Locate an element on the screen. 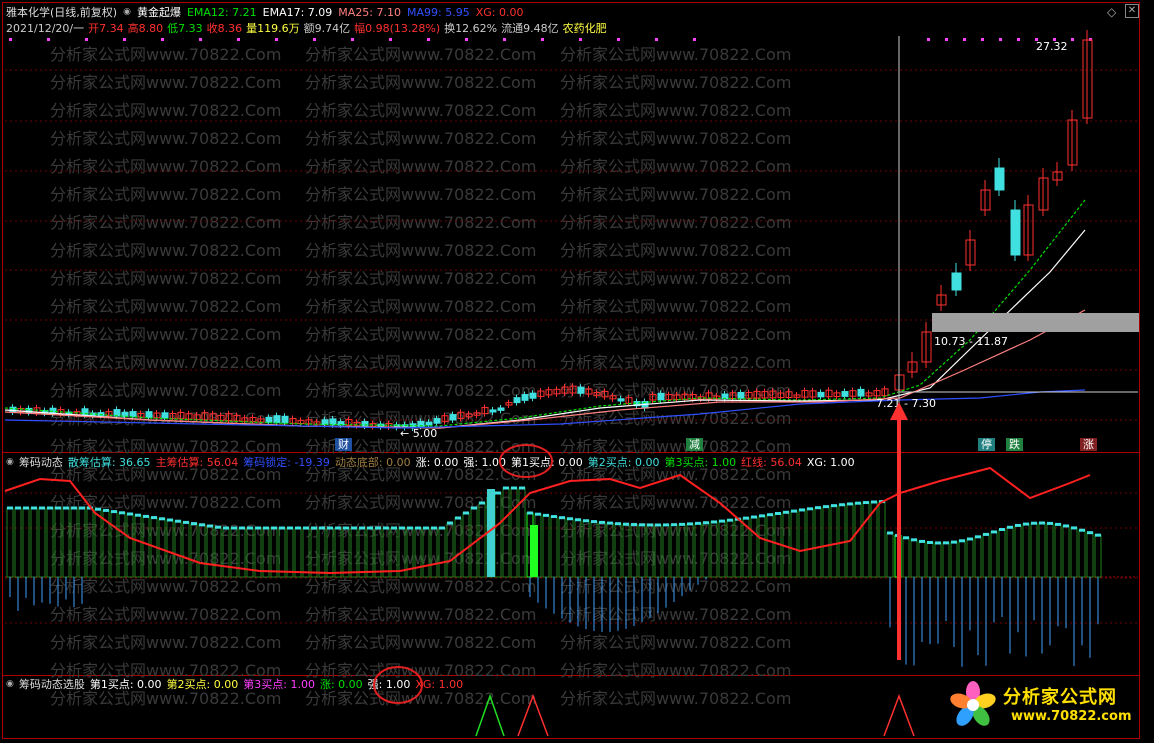  select-title: 筹码动态选股 is located at coordinates (52, 684).